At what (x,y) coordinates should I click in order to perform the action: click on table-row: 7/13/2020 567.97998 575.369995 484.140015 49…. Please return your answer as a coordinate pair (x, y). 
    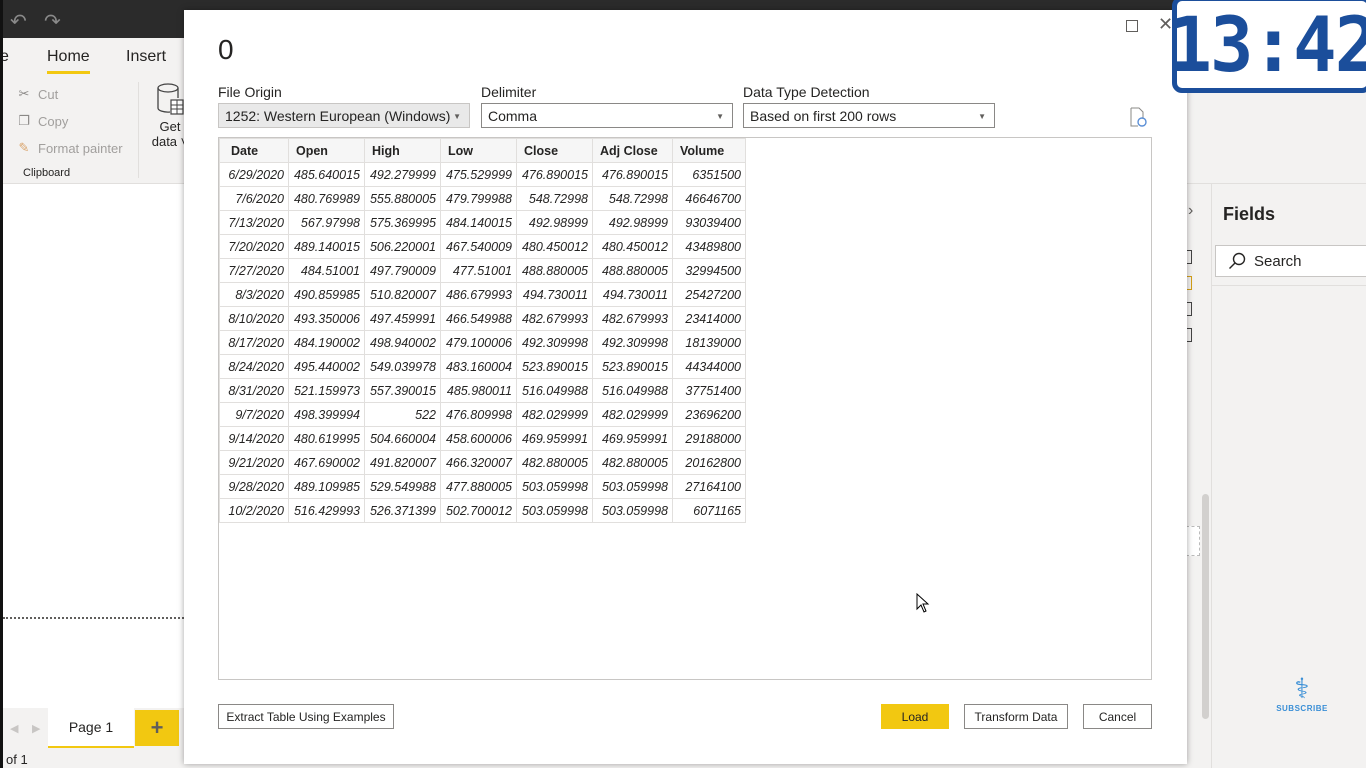
    Looking at the image, I should click on (482, 222).